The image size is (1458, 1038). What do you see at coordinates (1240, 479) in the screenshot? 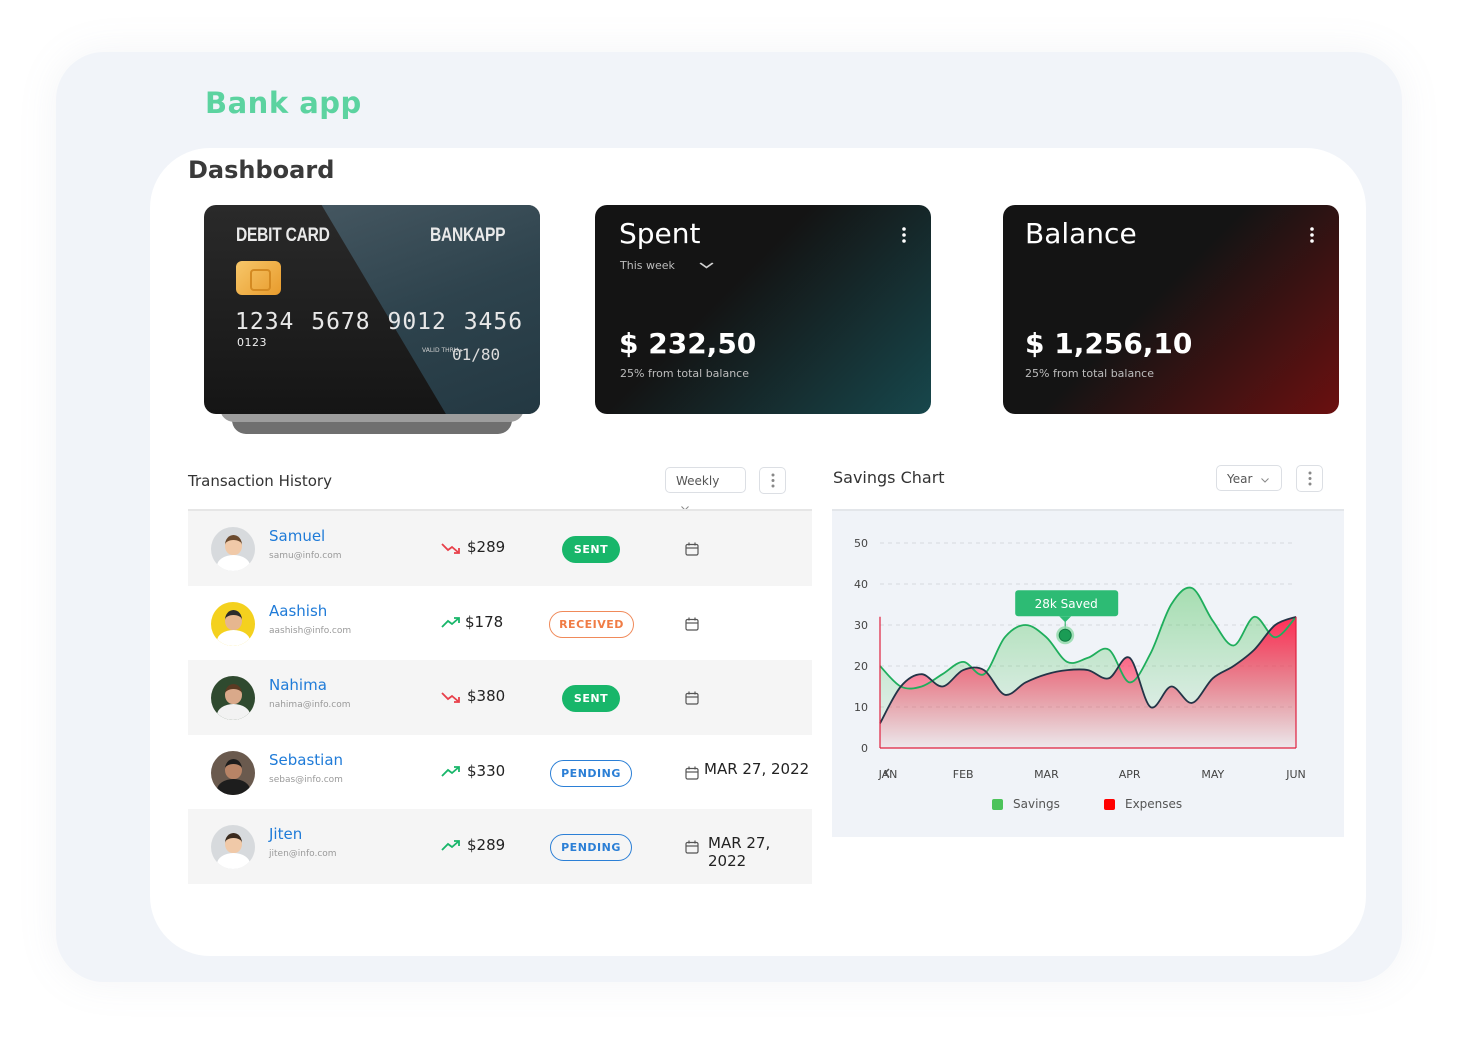
I see `year-filter-label: Year` at bounding box center [1240, 479].